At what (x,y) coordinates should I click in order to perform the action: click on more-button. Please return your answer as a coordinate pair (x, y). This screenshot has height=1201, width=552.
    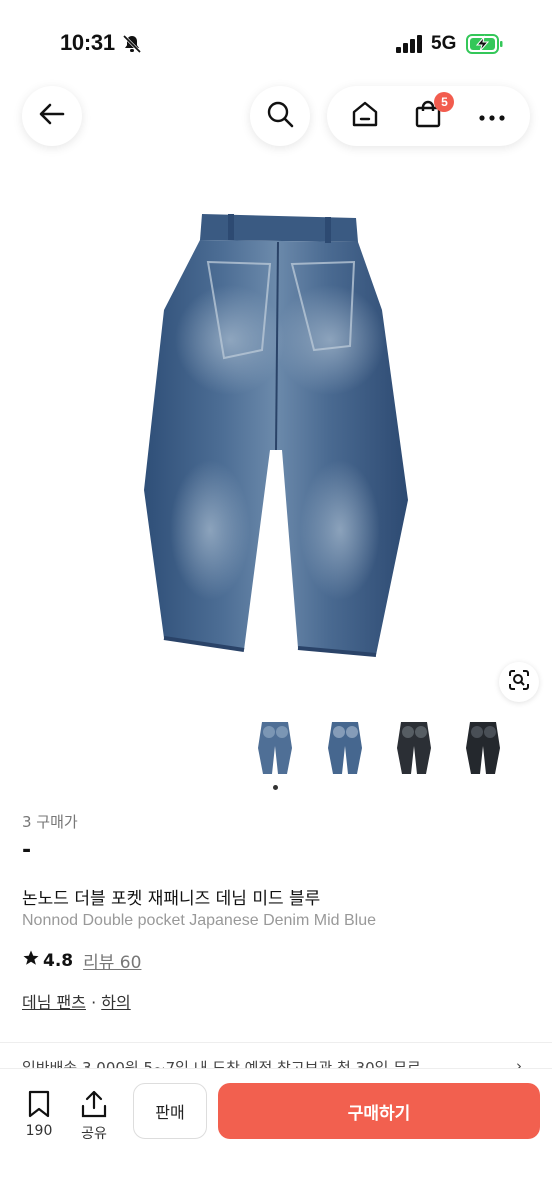
    Looking at the image, I should click on (492, 116).